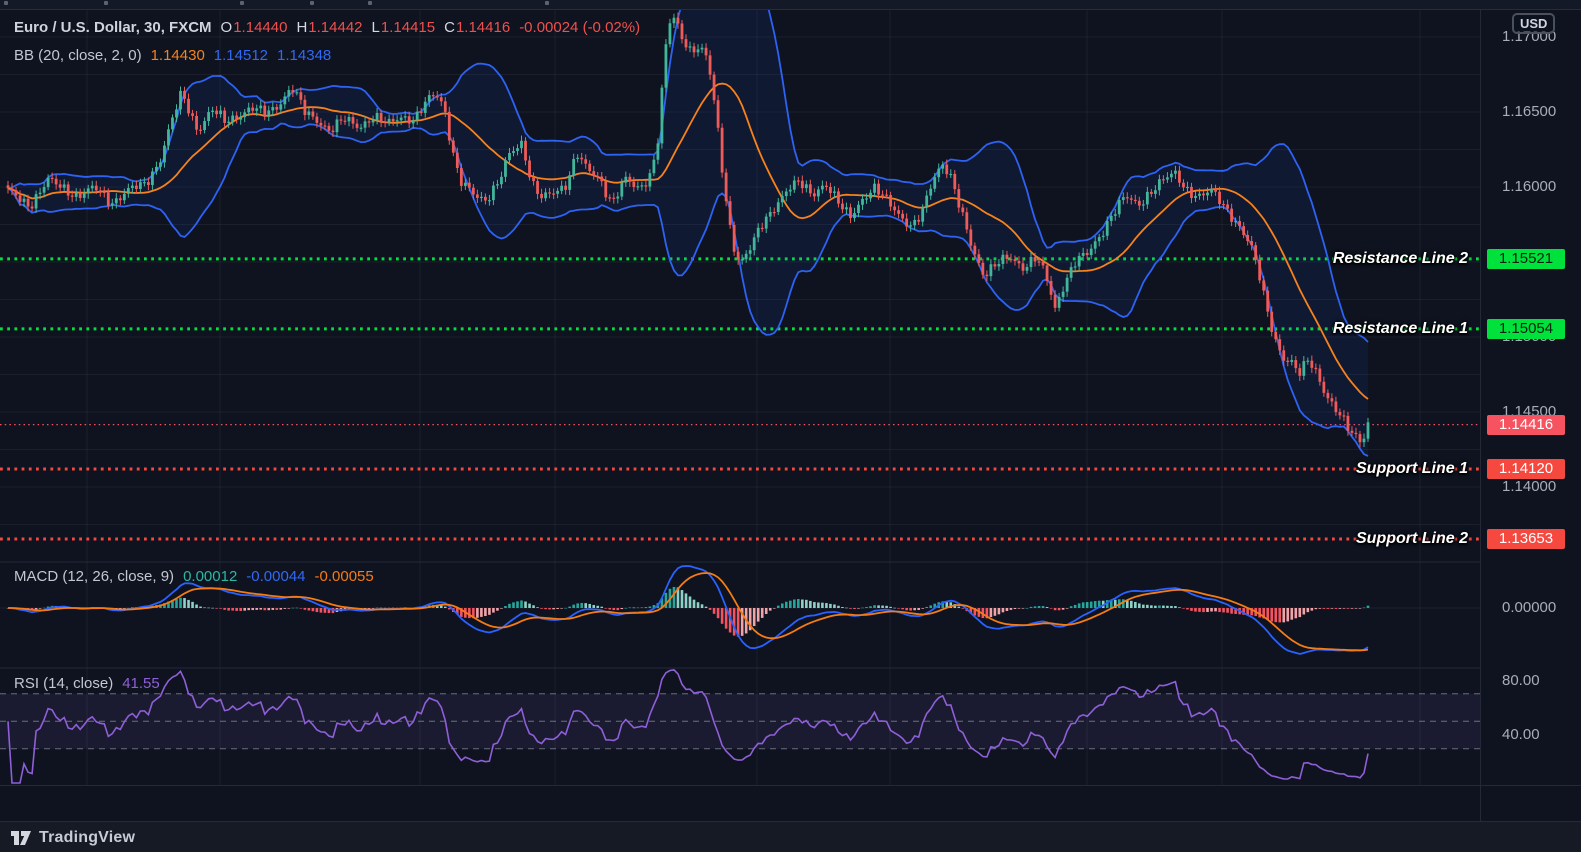 Image resolution: width=1581 pixels, height=852 pixels. What do you see at coordinates (87, 837) in the screenshot?
I see `tradingview-watermark-text: TradingView` at bounding box center [87, 837].